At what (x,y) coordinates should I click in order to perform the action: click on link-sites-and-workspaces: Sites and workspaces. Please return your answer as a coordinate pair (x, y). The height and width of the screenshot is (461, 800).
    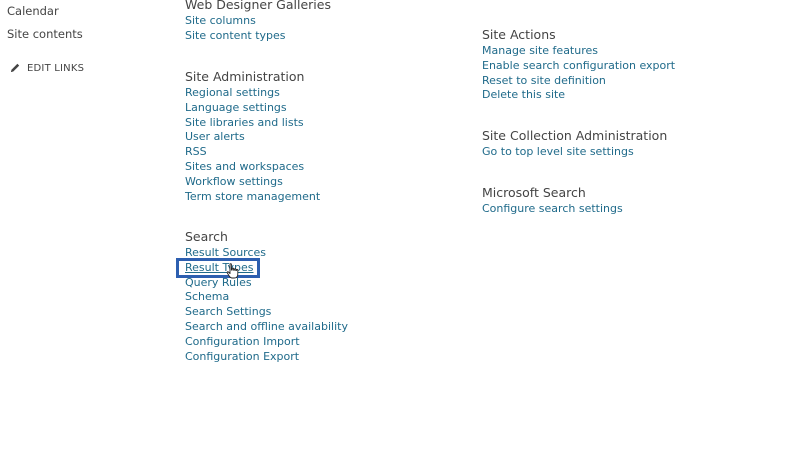
    Looking at the image, I should click on (252, 167).